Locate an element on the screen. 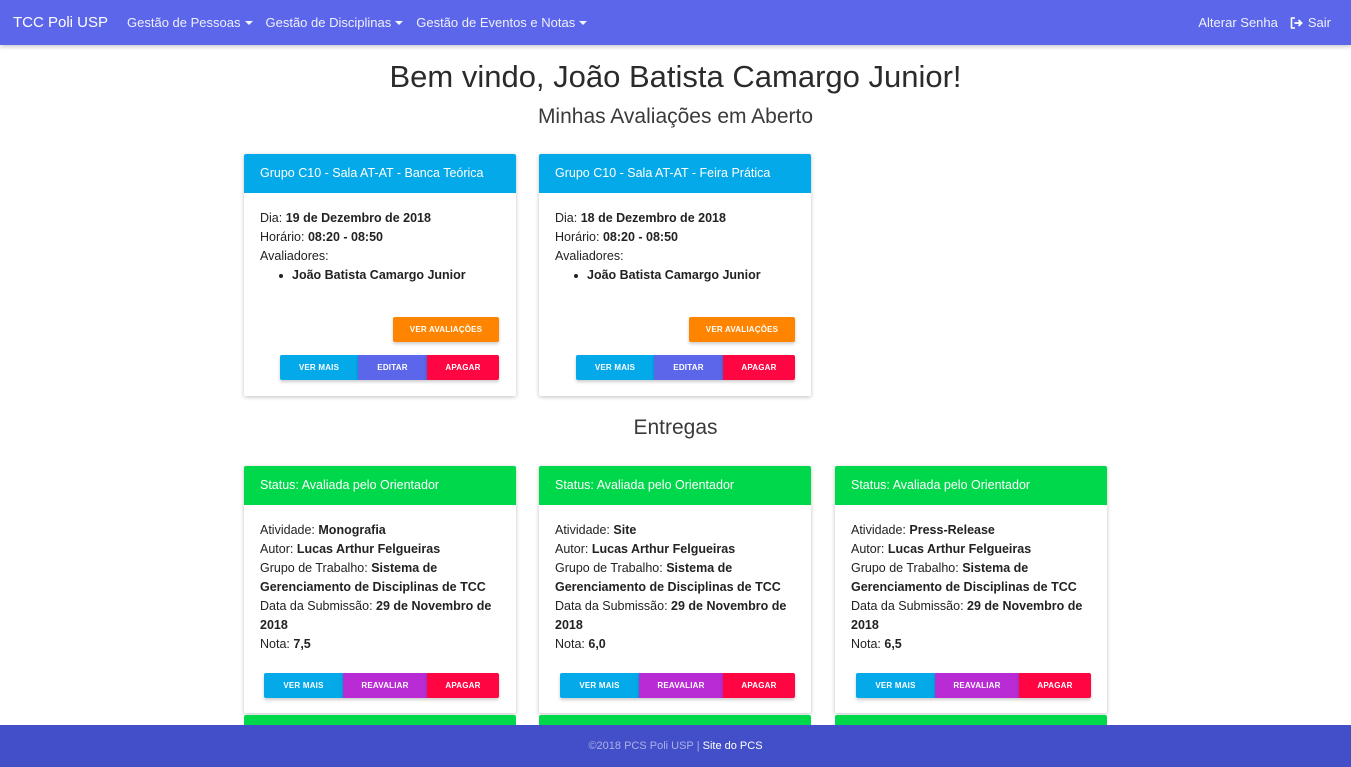 This screenshot has height=767, width=1351. activity-value: Press-Release is located at coordinates (952, 530).